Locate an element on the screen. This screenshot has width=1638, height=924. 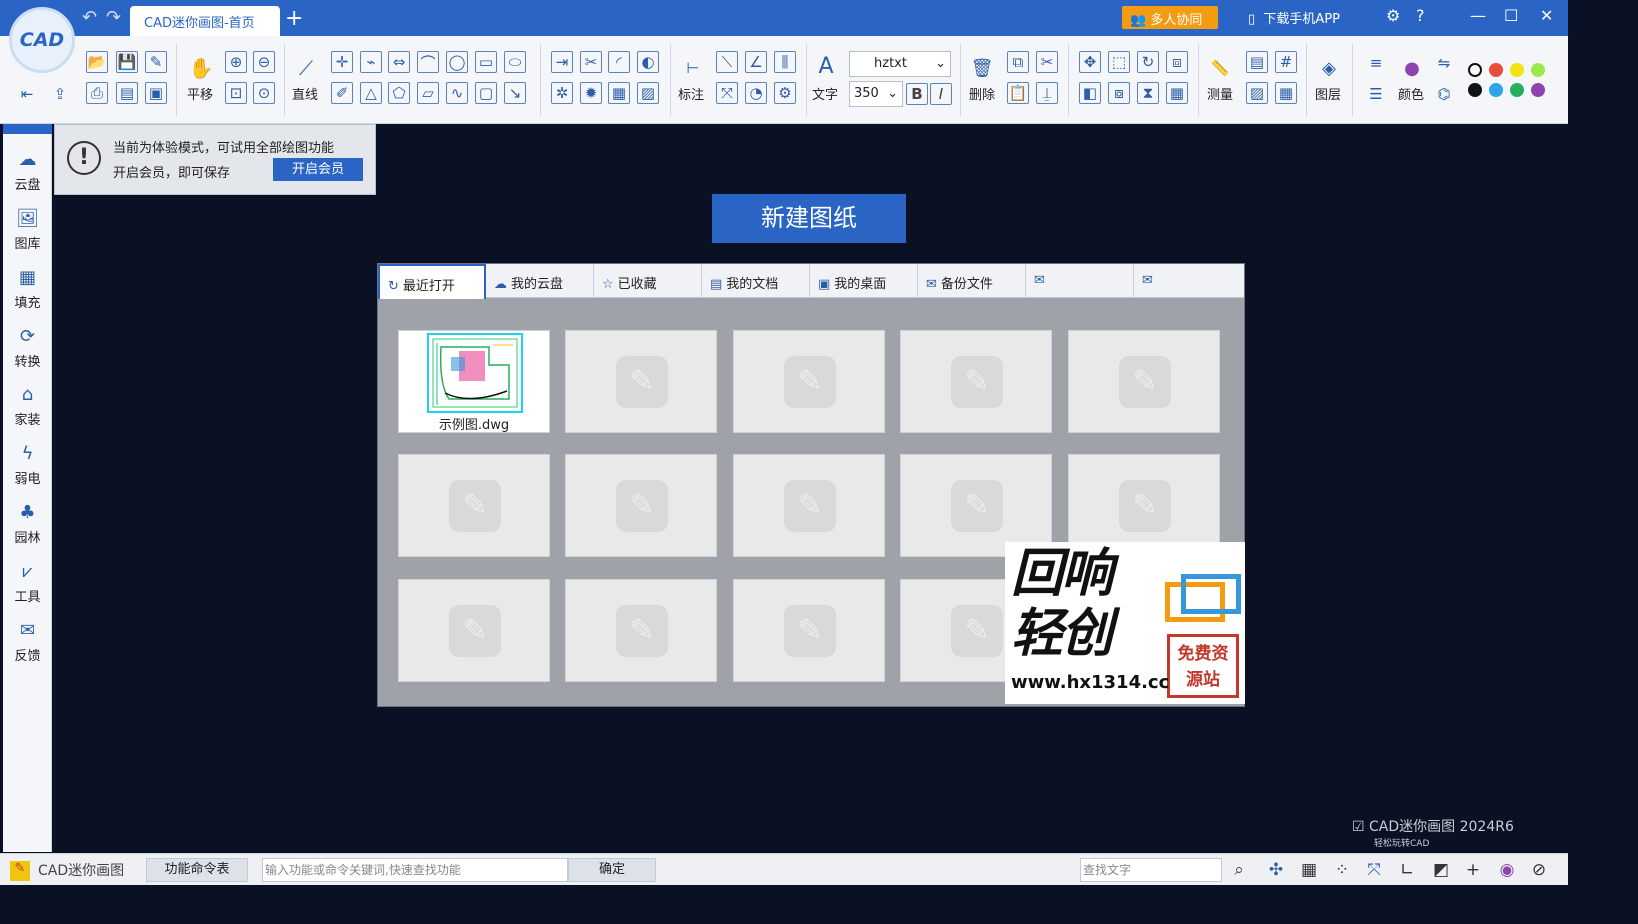
hand-icon: ✋ is located at coordinates (201, 68).